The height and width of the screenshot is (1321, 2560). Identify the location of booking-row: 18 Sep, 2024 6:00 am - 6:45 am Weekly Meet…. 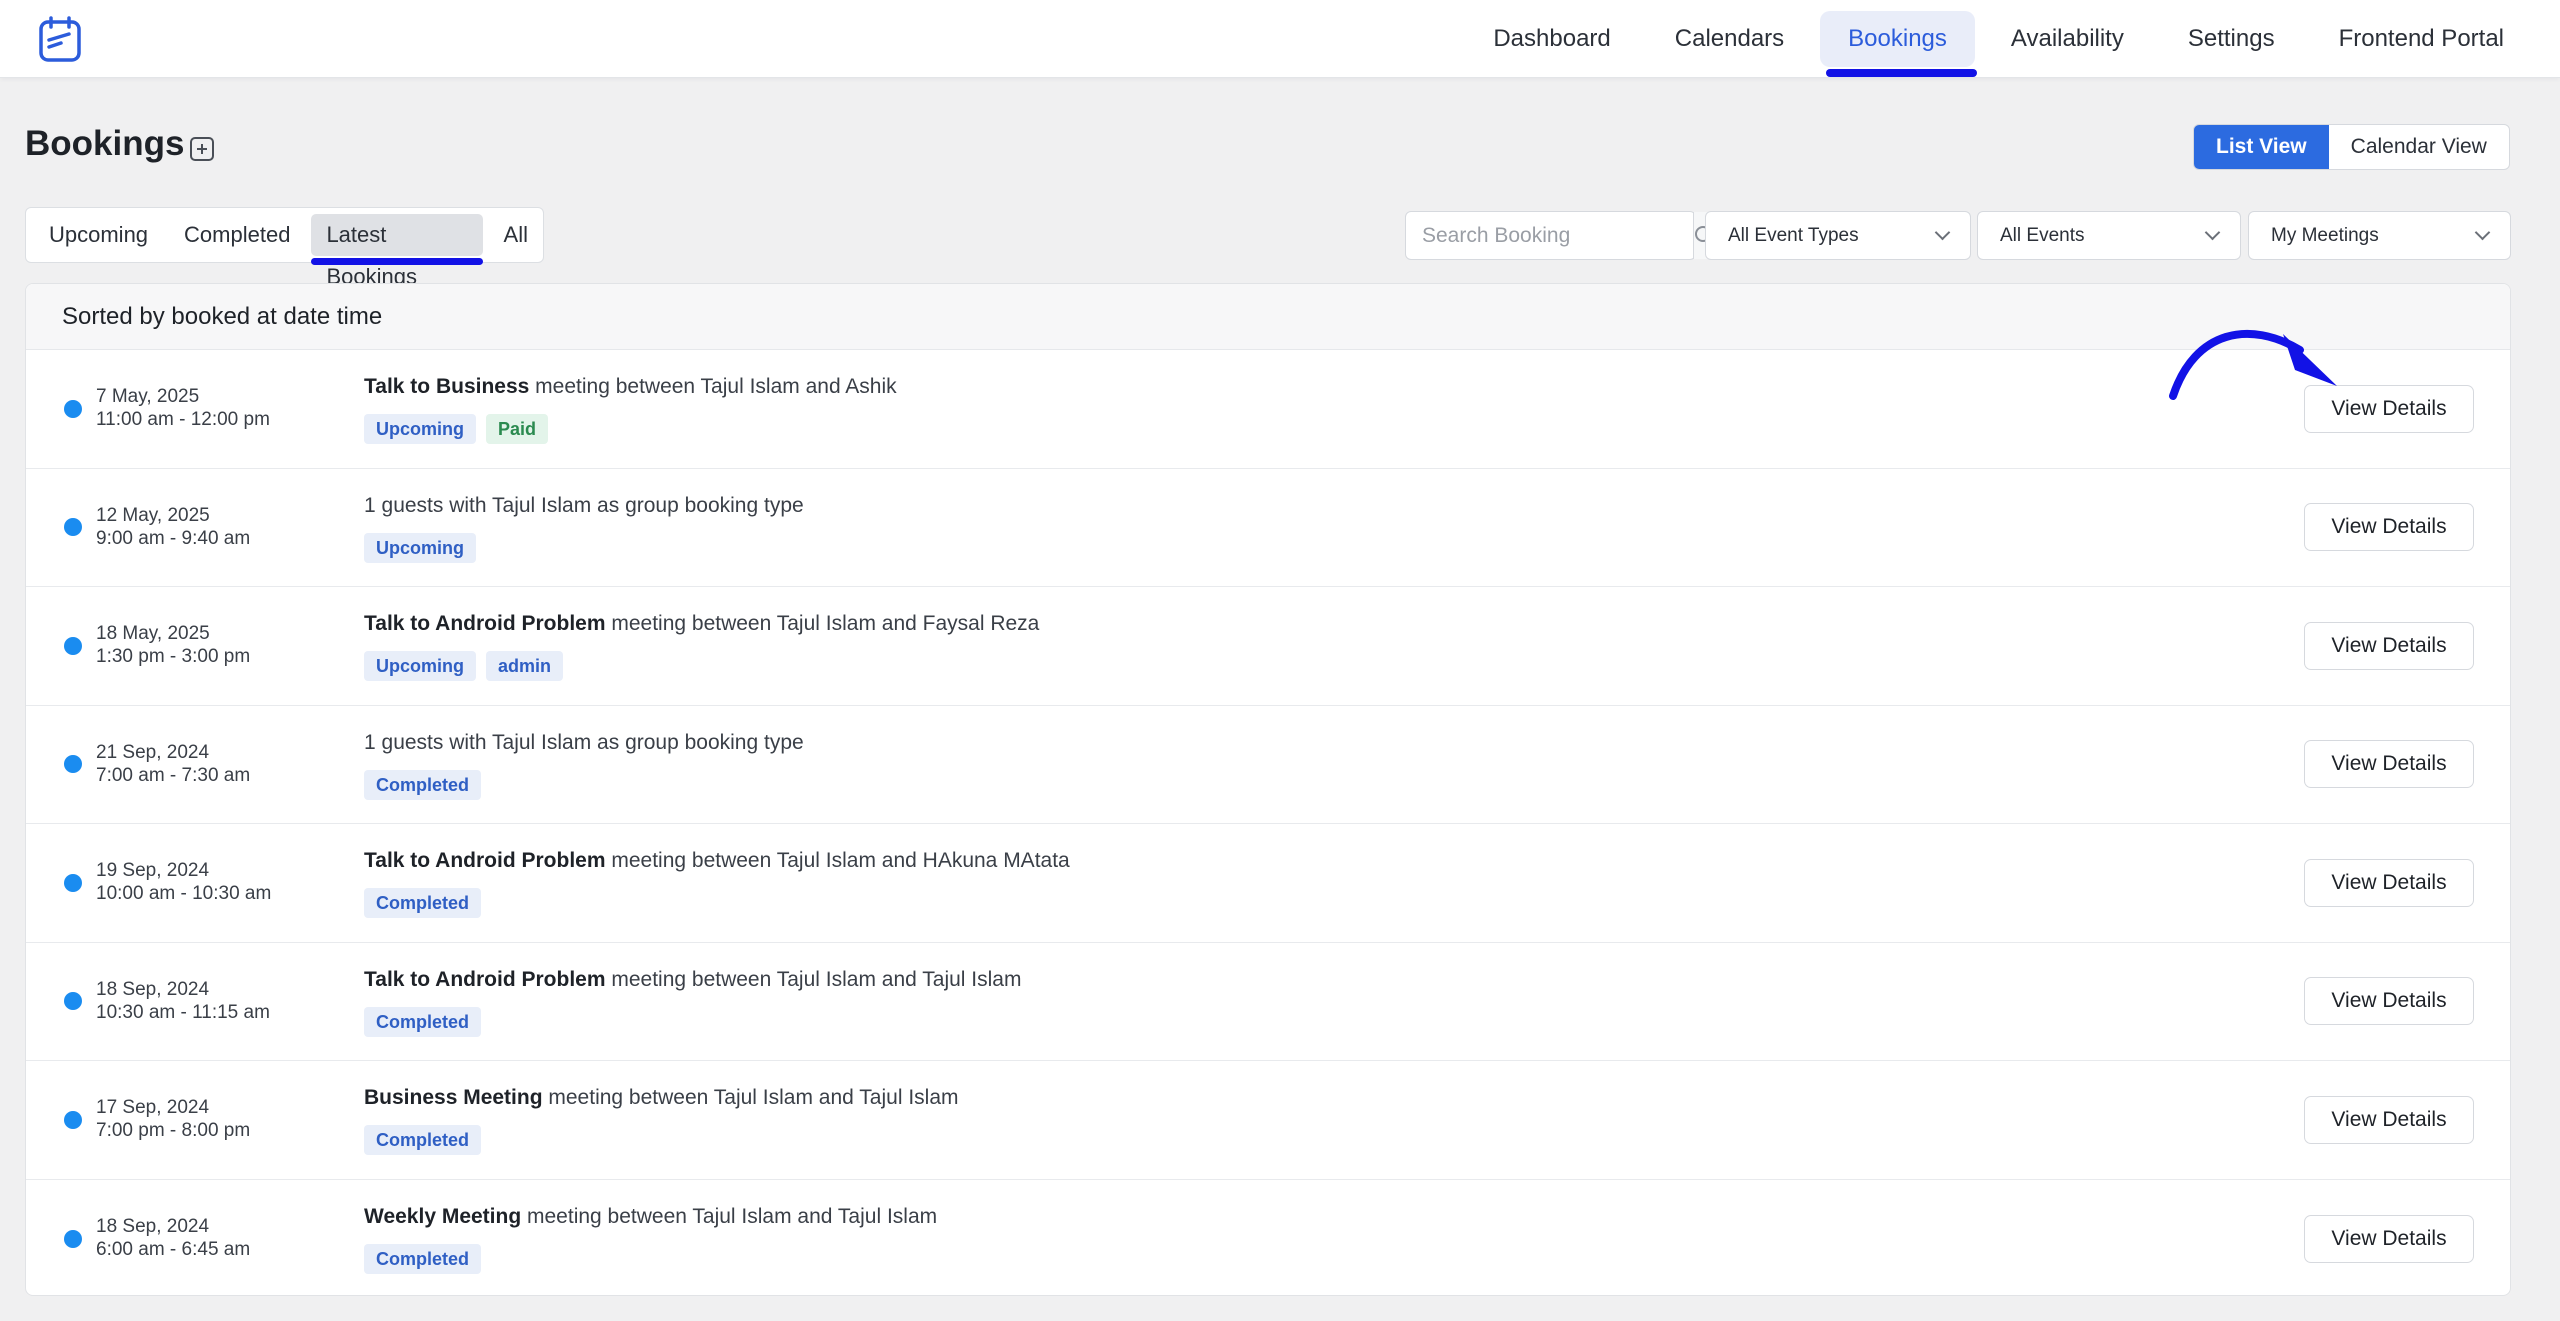
(1268, 1238).